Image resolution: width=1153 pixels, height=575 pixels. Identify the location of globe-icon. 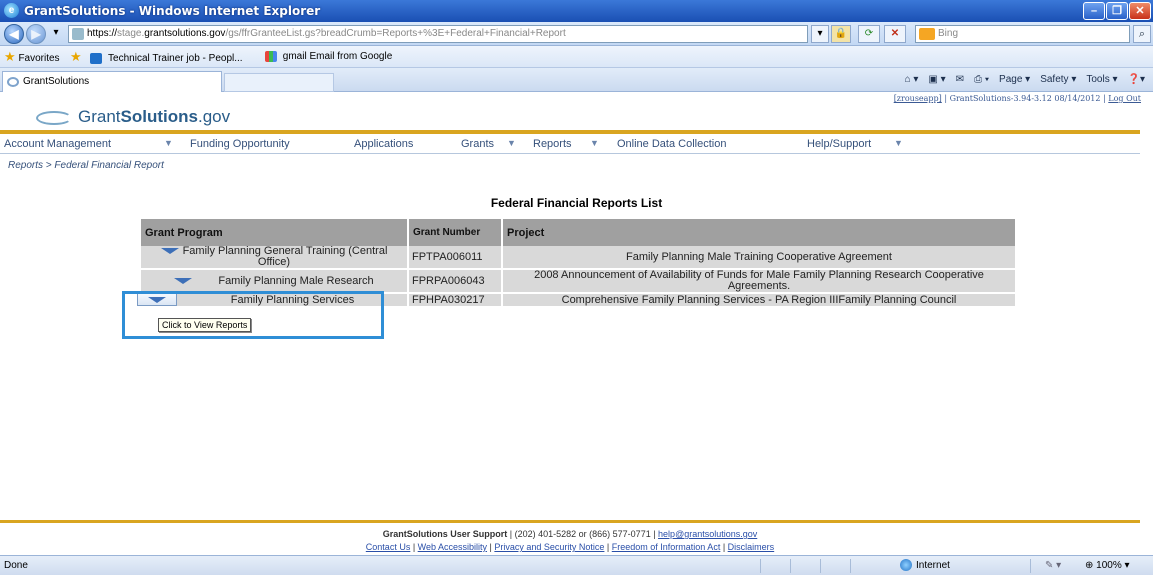
(906, 565).